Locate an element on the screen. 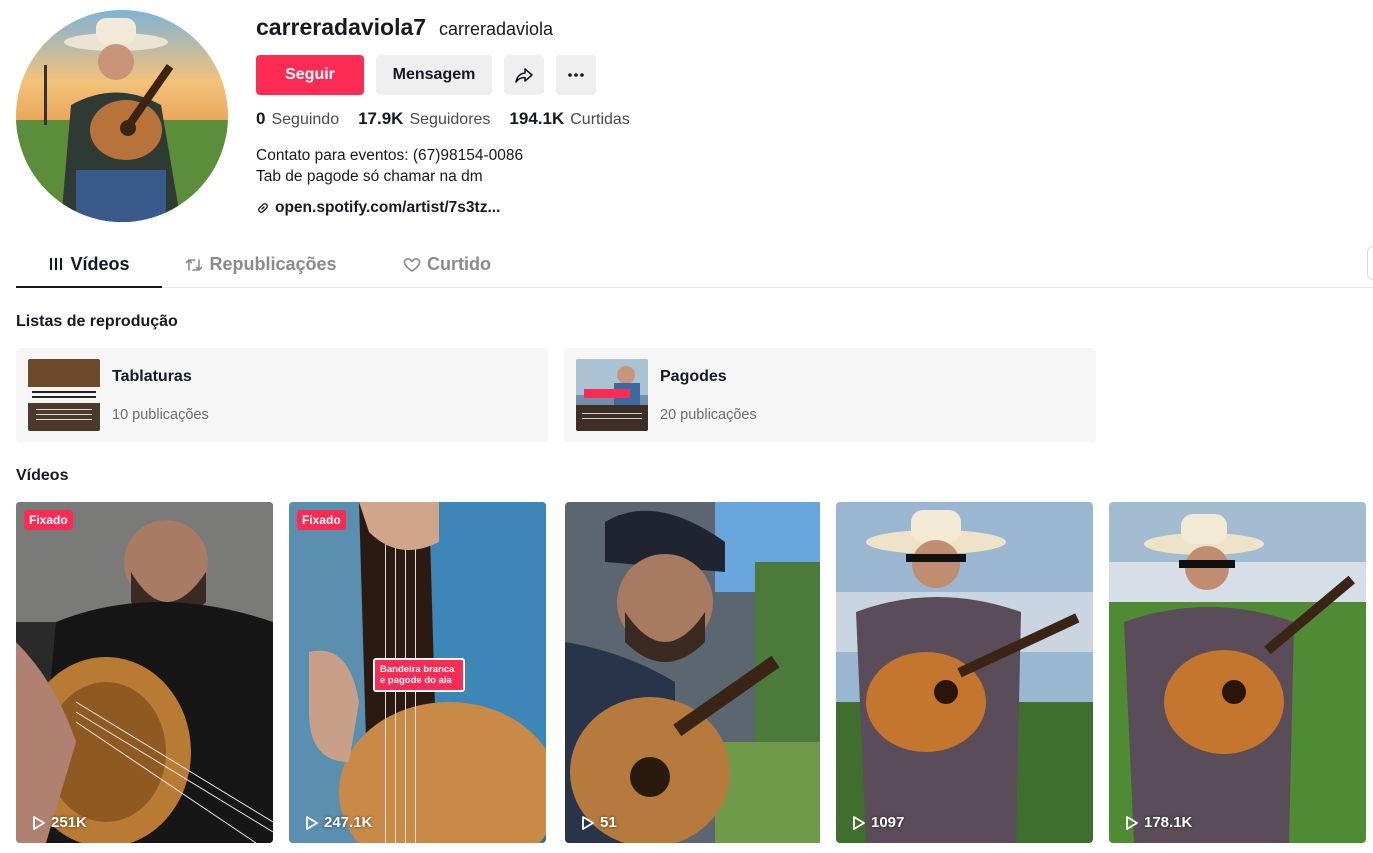 Image resolution: width=1373 pixels, height=853 pixels. repost-icon is located at coordinates (194, 264).